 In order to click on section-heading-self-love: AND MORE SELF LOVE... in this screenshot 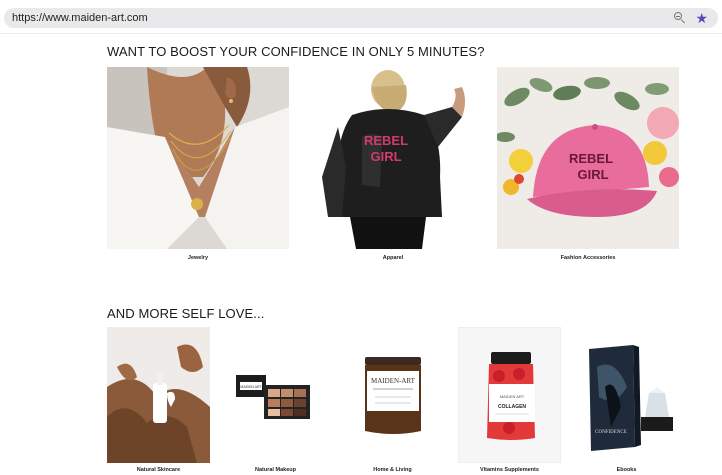, I will do `click(186, 313)`.